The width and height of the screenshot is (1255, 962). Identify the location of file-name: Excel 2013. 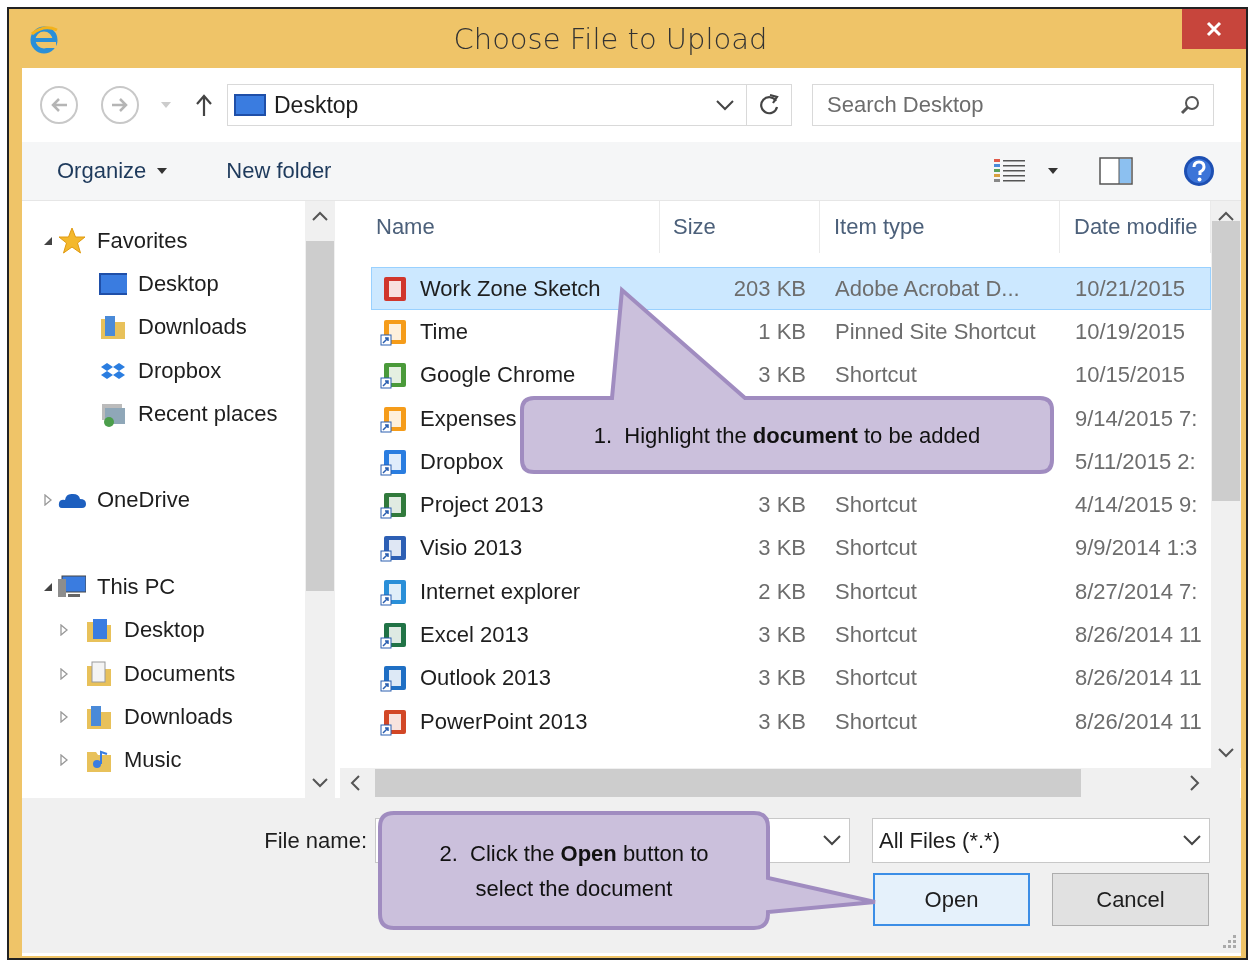
(474, 635).